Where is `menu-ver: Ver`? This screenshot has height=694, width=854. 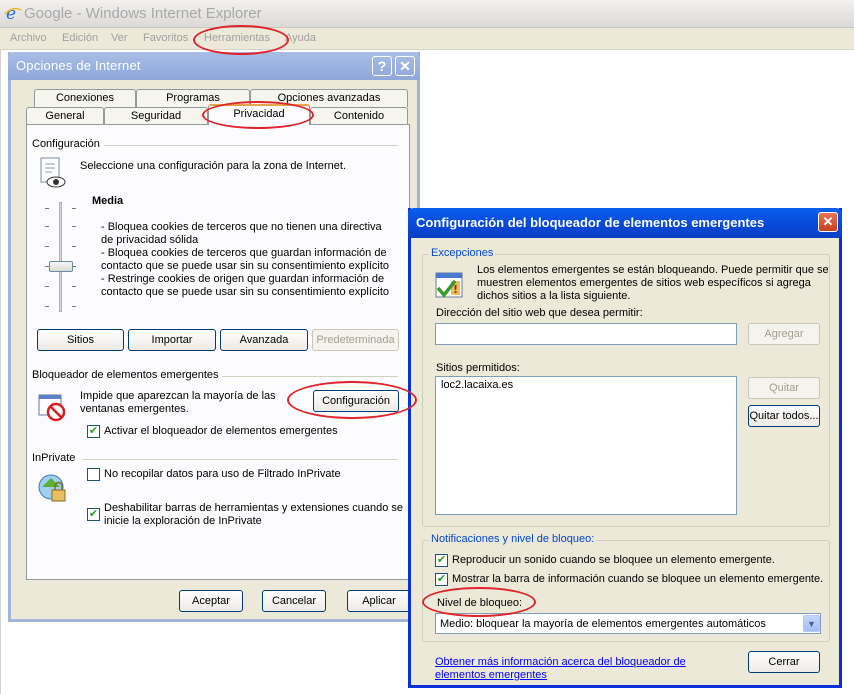 menu-ver: Ver is located at coordinates (119, 38).